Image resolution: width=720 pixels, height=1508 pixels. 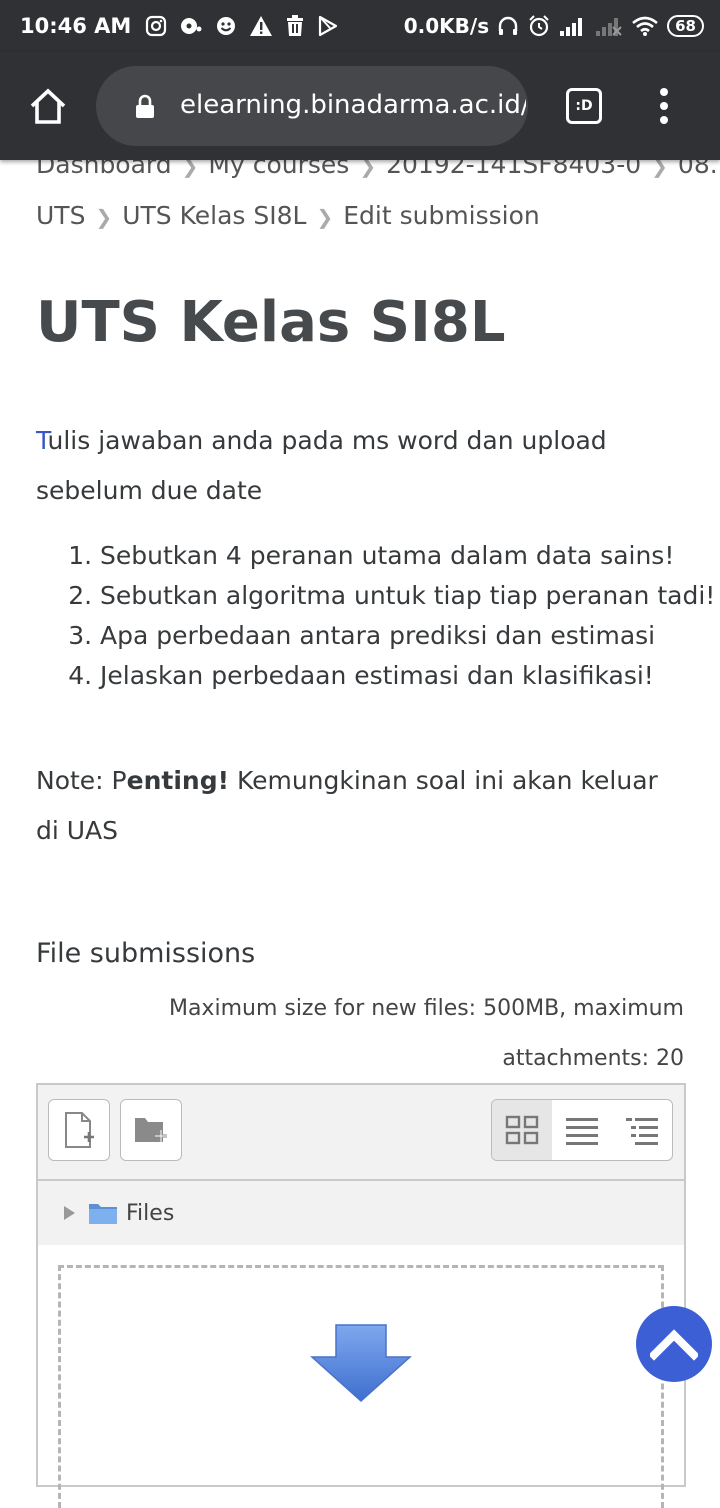 I want to click on trash-icon, so click(x=295, y=25).